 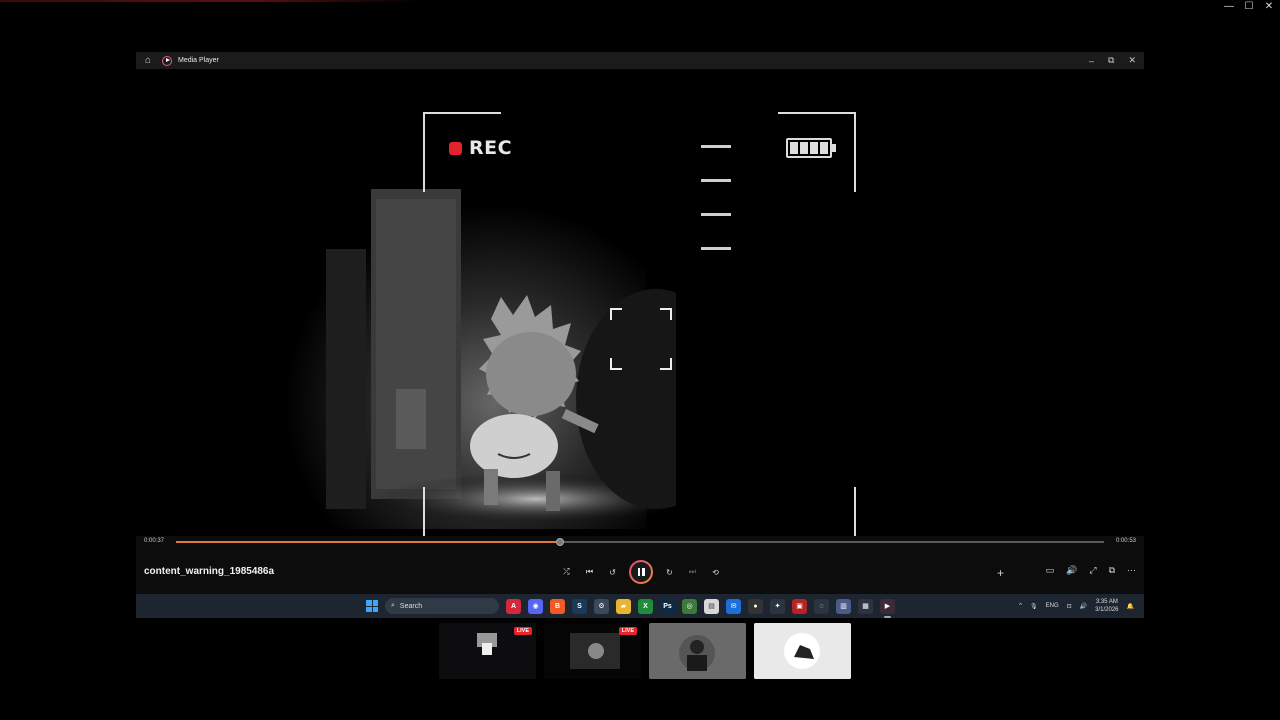 I want to click on elapsed-time: 0:00:37, so click(x=154, y=541).